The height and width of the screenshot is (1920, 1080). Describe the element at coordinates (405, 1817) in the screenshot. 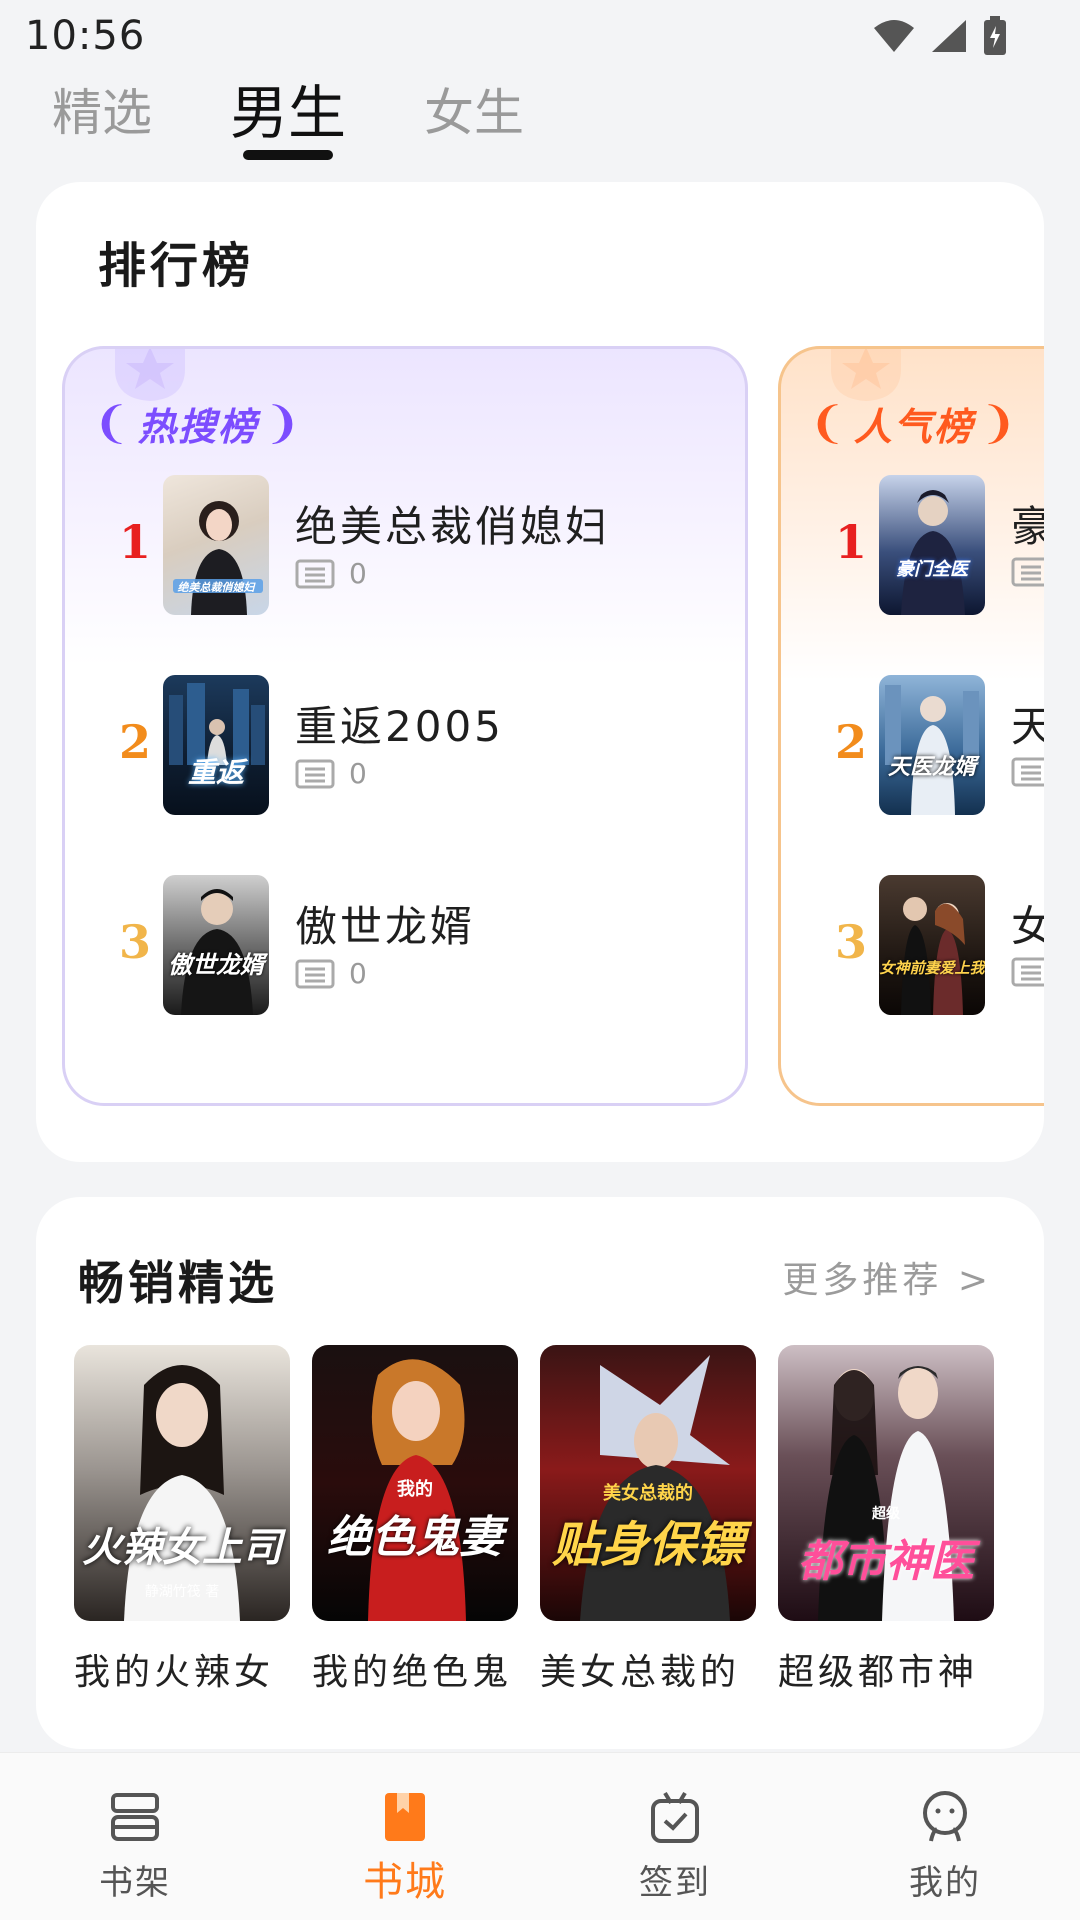

I see `bookstore-icon` at that location.